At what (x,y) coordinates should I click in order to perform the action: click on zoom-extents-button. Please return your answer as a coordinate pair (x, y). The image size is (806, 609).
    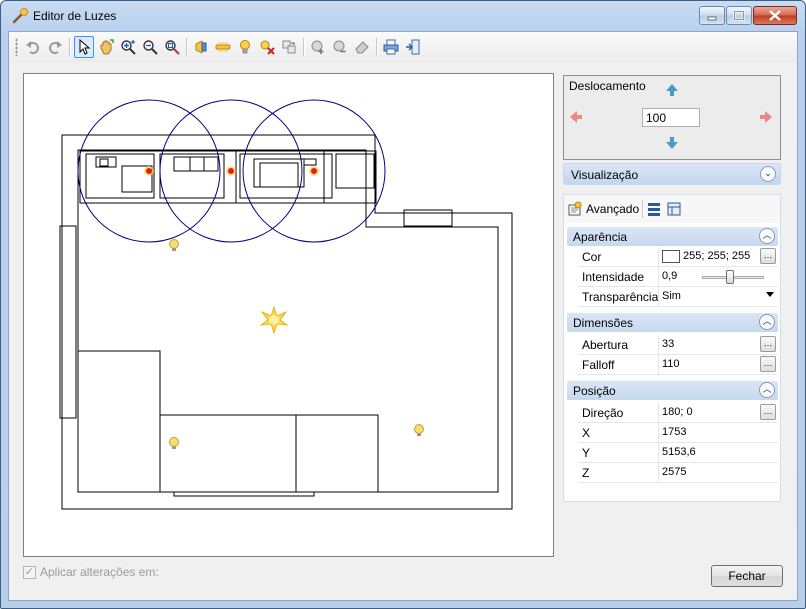
    Looking at the image, I should click on (172, 47).